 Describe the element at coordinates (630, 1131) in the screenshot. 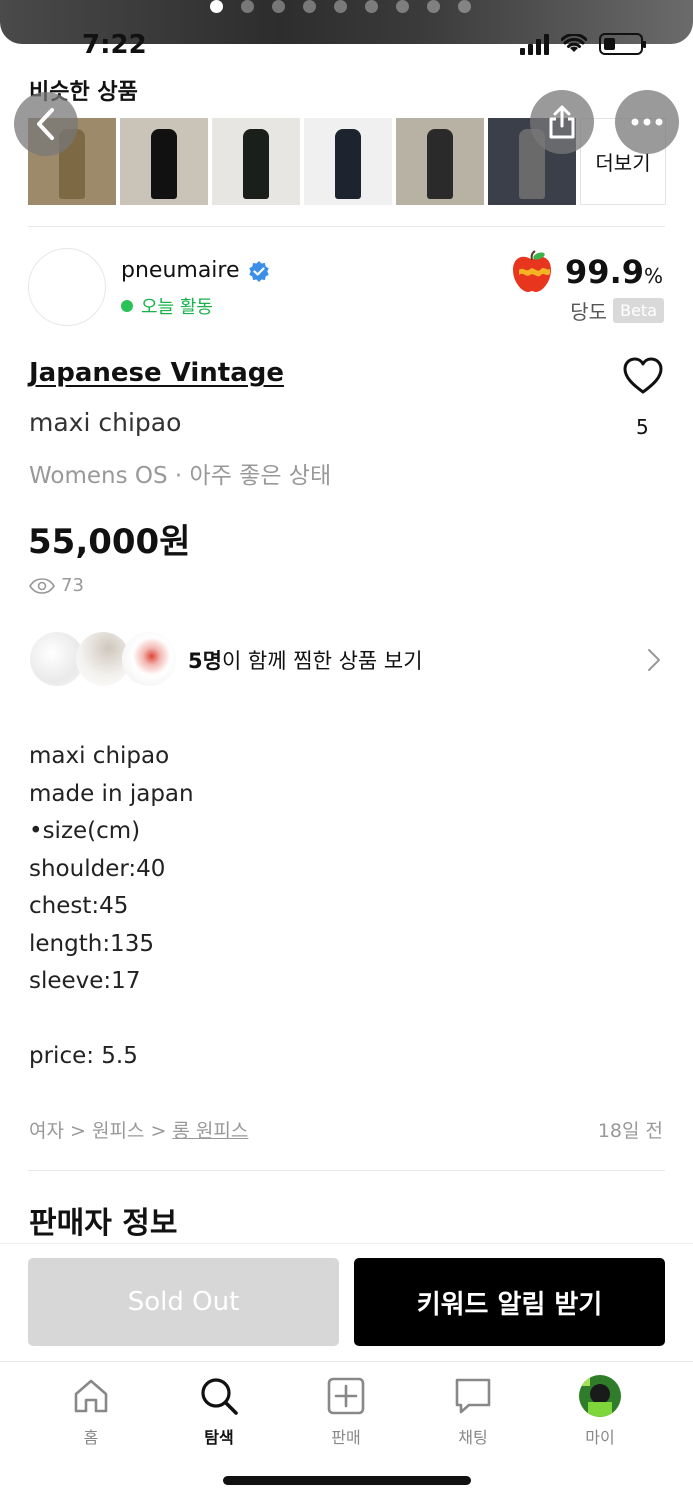

I see `posted-time: 18일 전` at that location.